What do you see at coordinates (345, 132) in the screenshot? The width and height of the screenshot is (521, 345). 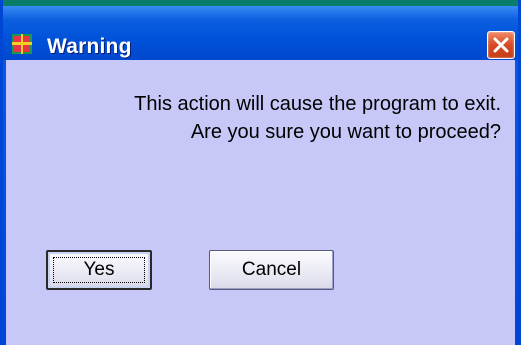 I see `message-line-2: Are you sure you want to proceed?` at bounding box center [345, 132].